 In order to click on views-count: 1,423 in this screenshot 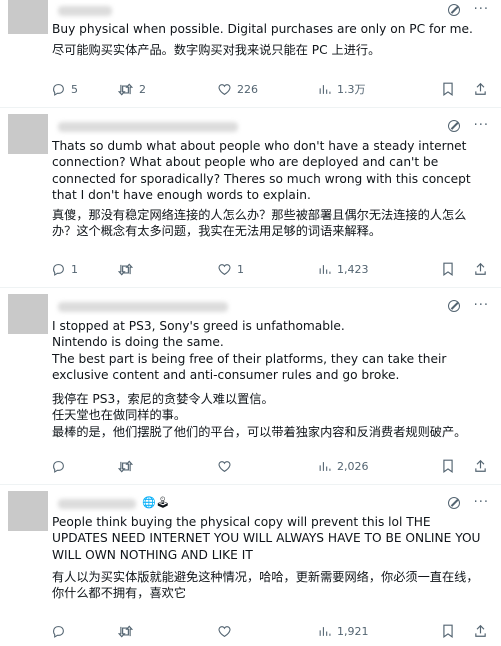, I will do `click(353, 269)`.